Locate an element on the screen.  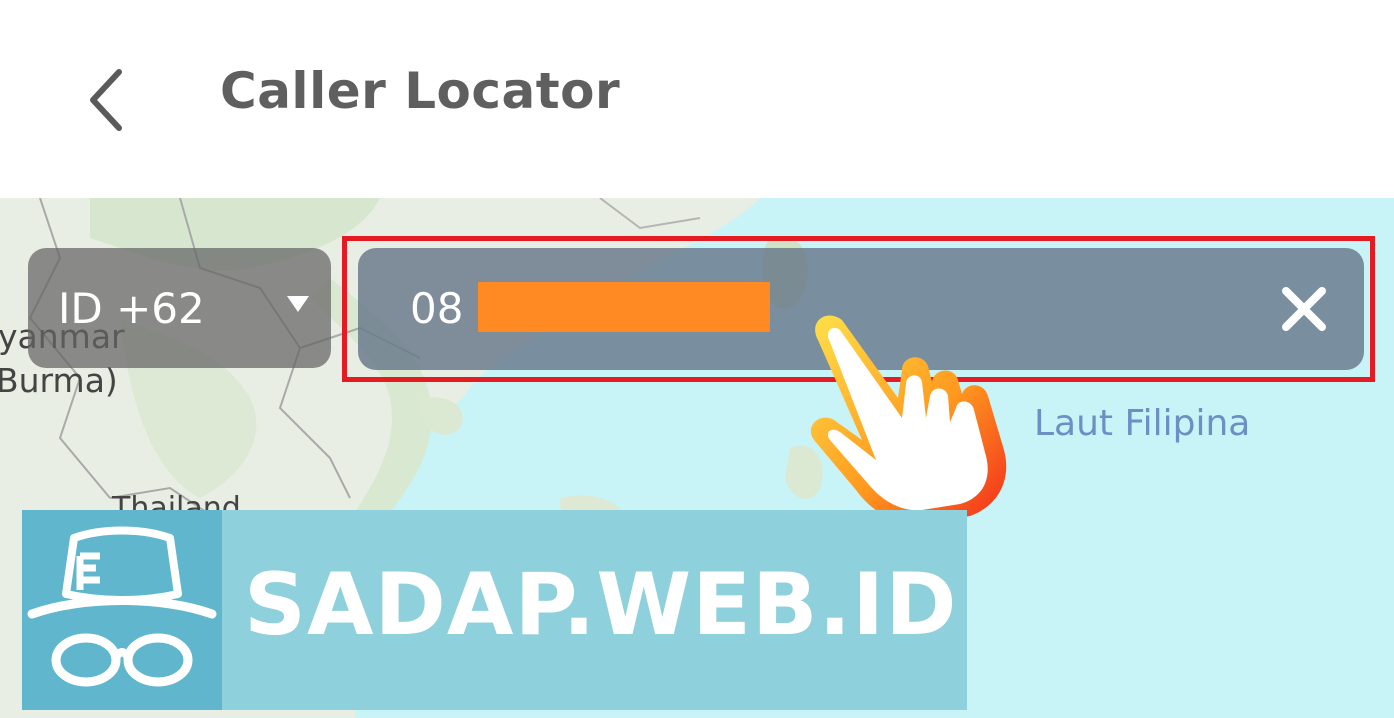
close-icon is located at coordinates (1304, 309).